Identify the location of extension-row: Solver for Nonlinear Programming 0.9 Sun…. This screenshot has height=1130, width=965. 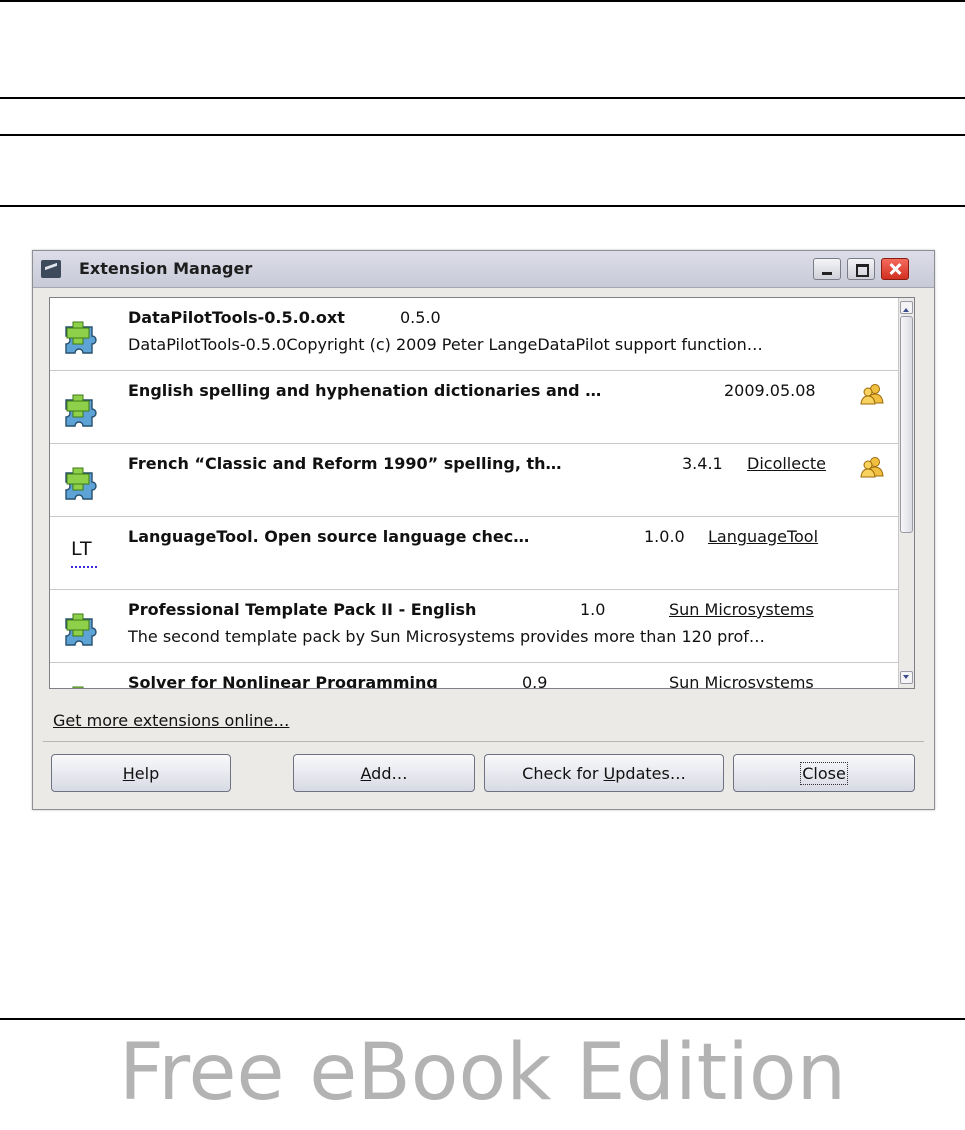
(475, 676).